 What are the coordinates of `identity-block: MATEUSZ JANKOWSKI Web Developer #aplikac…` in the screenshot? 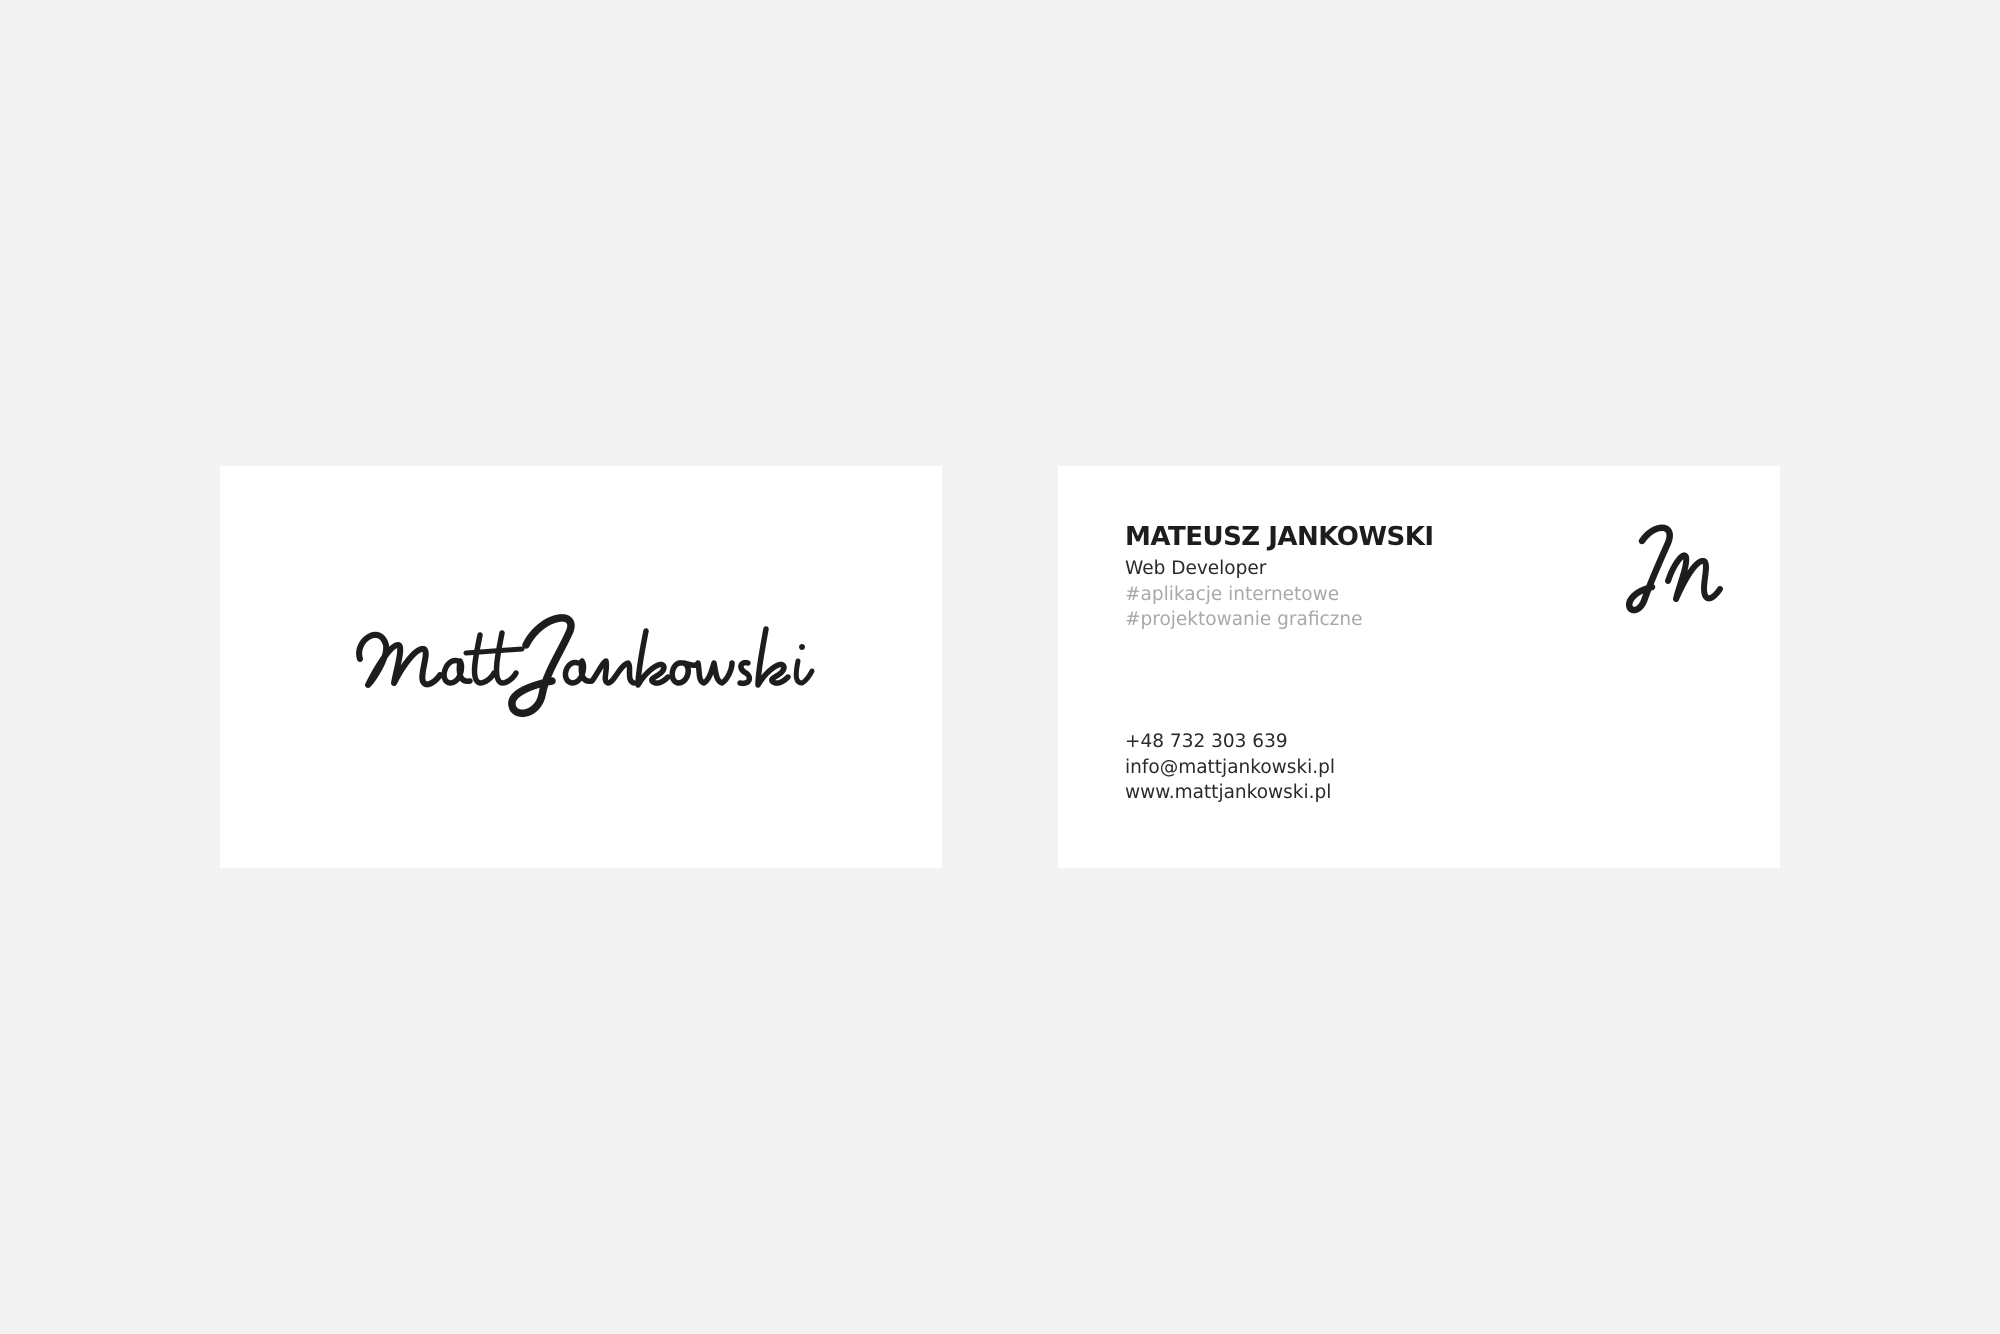 It's located at (1279, 580).